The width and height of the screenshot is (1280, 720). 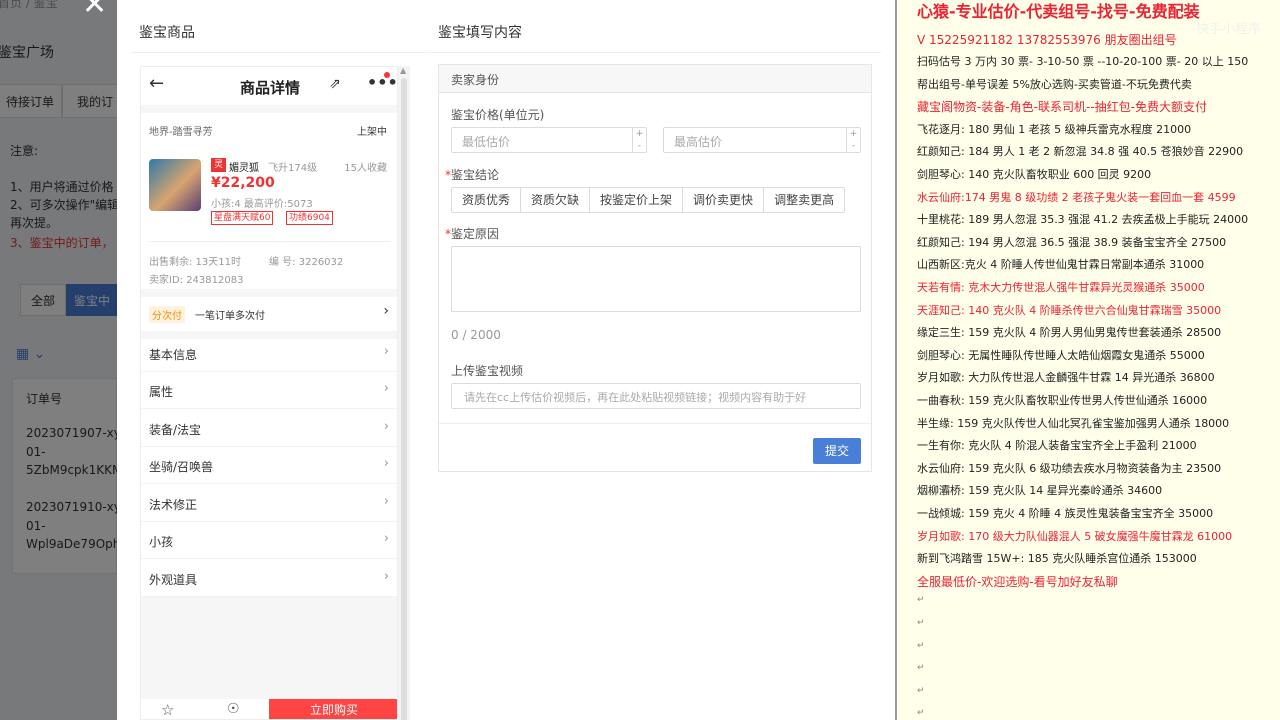 What do you see at coordinates (1065, 513) in the screenshot?
I see `doc-line: 一战倾城: 159 克火 4 阶睡 4 族灵性鬼装备宝宝齐全 35000` at bounding box center [1065, 513].